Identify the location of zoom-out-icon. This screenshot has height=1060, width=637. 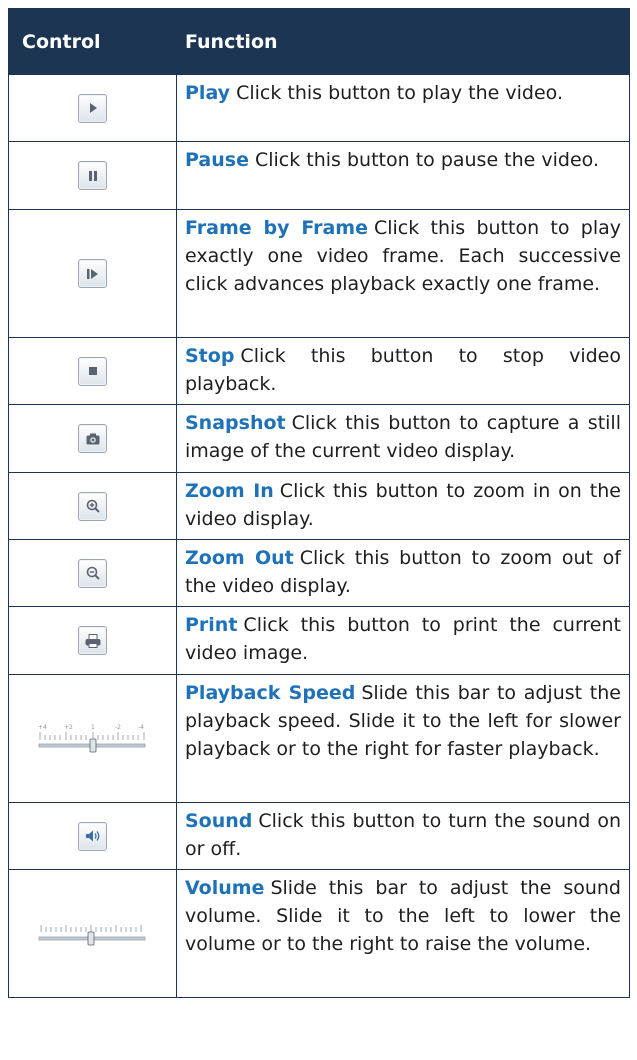
(92, 573).